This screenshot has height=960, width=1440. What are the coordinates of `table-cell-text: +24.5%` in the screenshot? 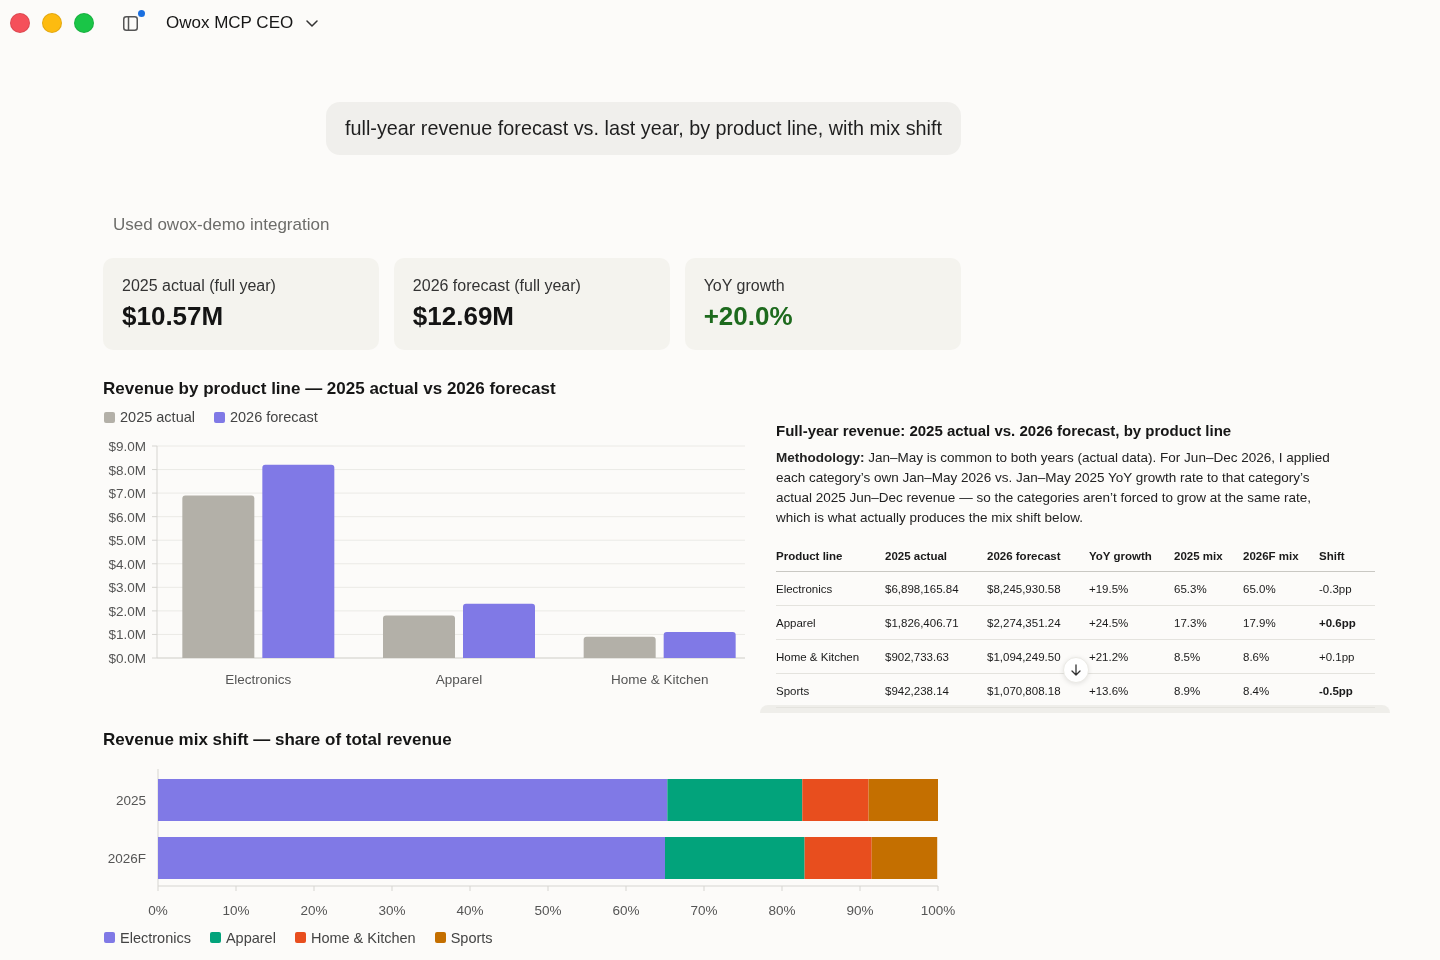 It's located at (1109, 623).